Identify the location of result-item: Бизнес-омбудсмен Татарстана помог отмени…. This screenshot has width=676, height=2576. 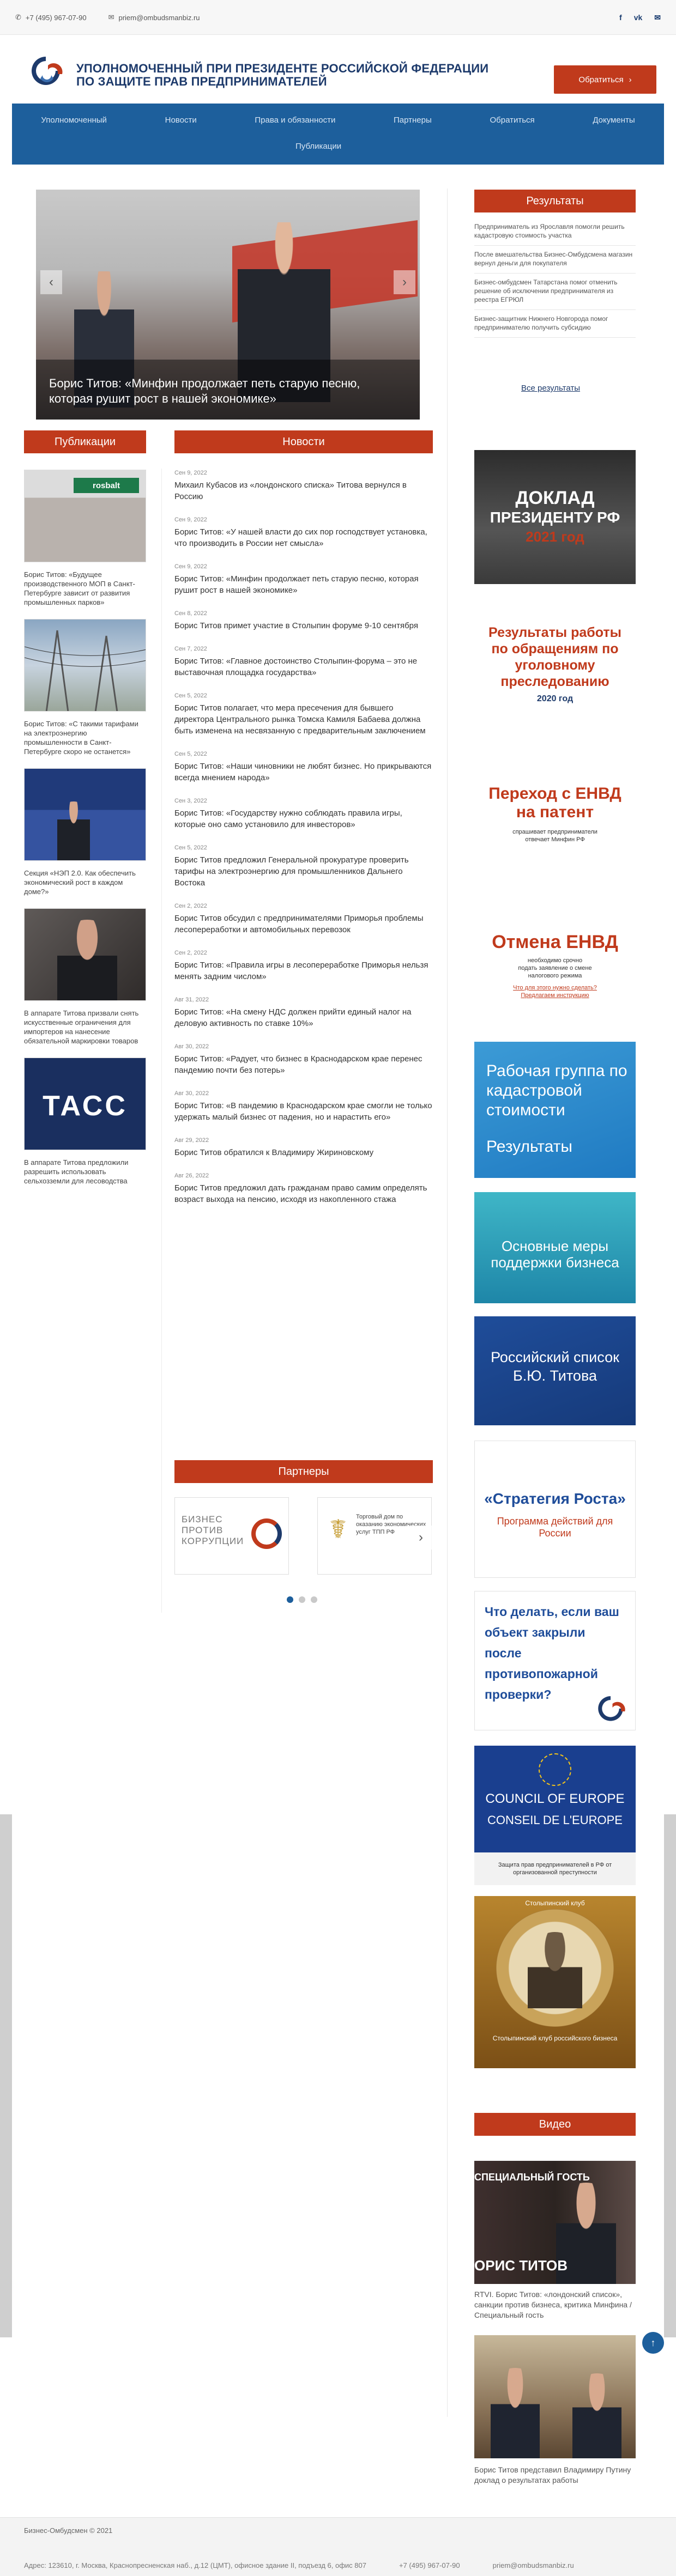
(555, 292).